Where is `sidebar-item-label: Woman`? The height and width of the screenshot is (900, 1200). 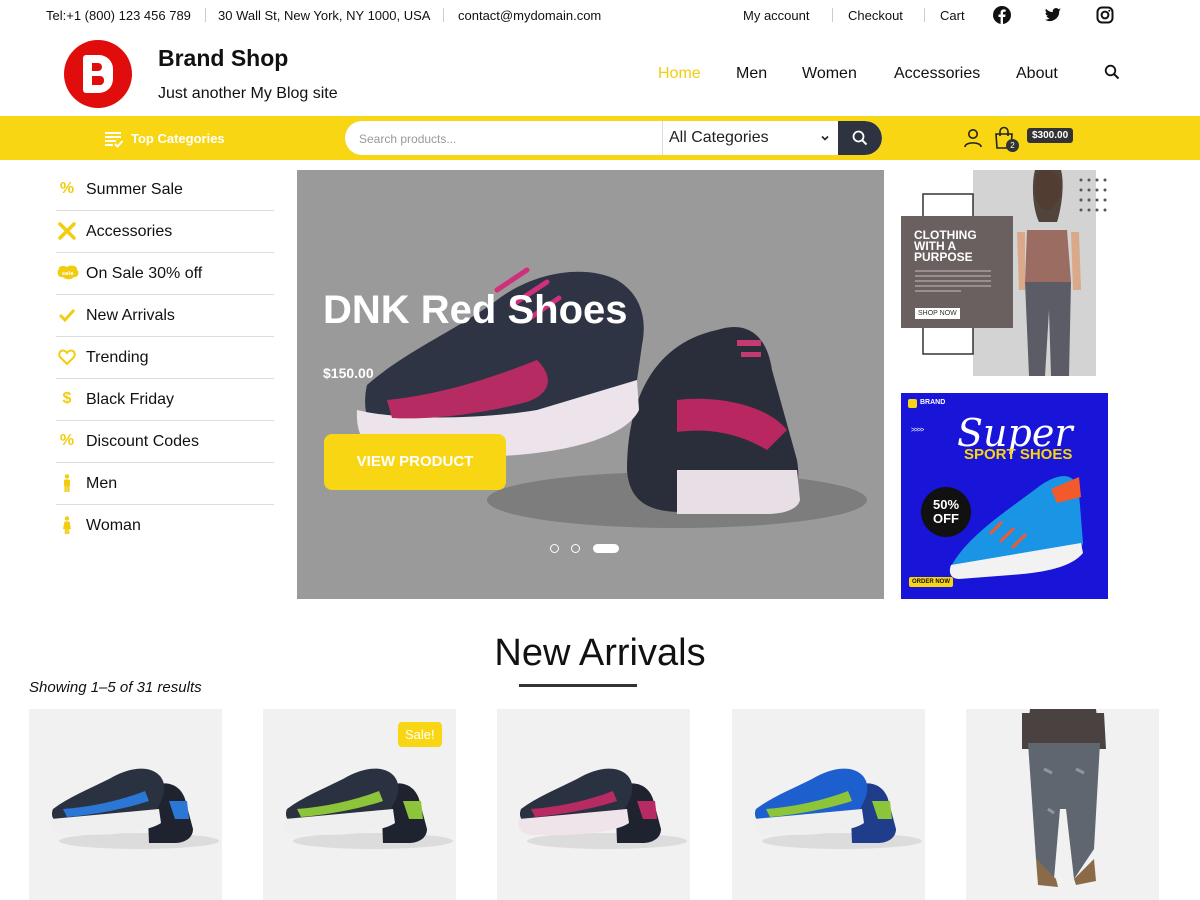 sidebar-item-label: Woman is located at coordinates (113, 525).